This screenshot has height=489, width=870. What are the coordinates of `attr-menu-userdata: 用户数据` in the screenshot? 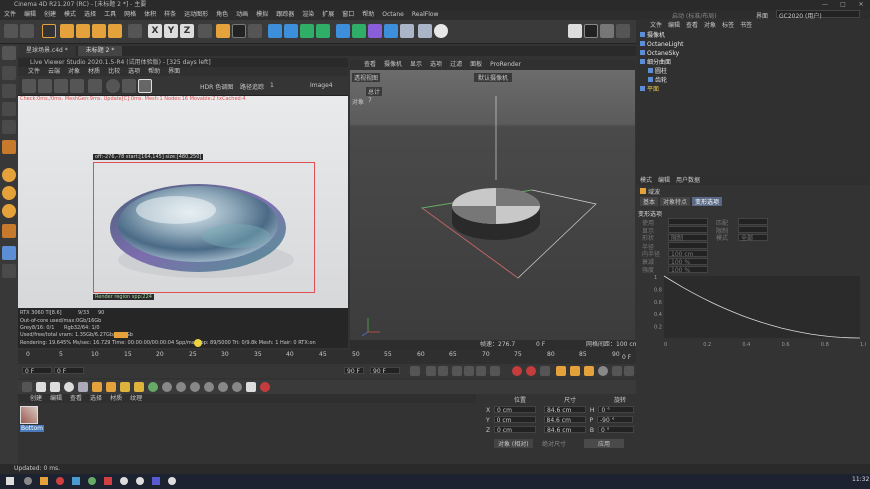 It's located at (688, 180).